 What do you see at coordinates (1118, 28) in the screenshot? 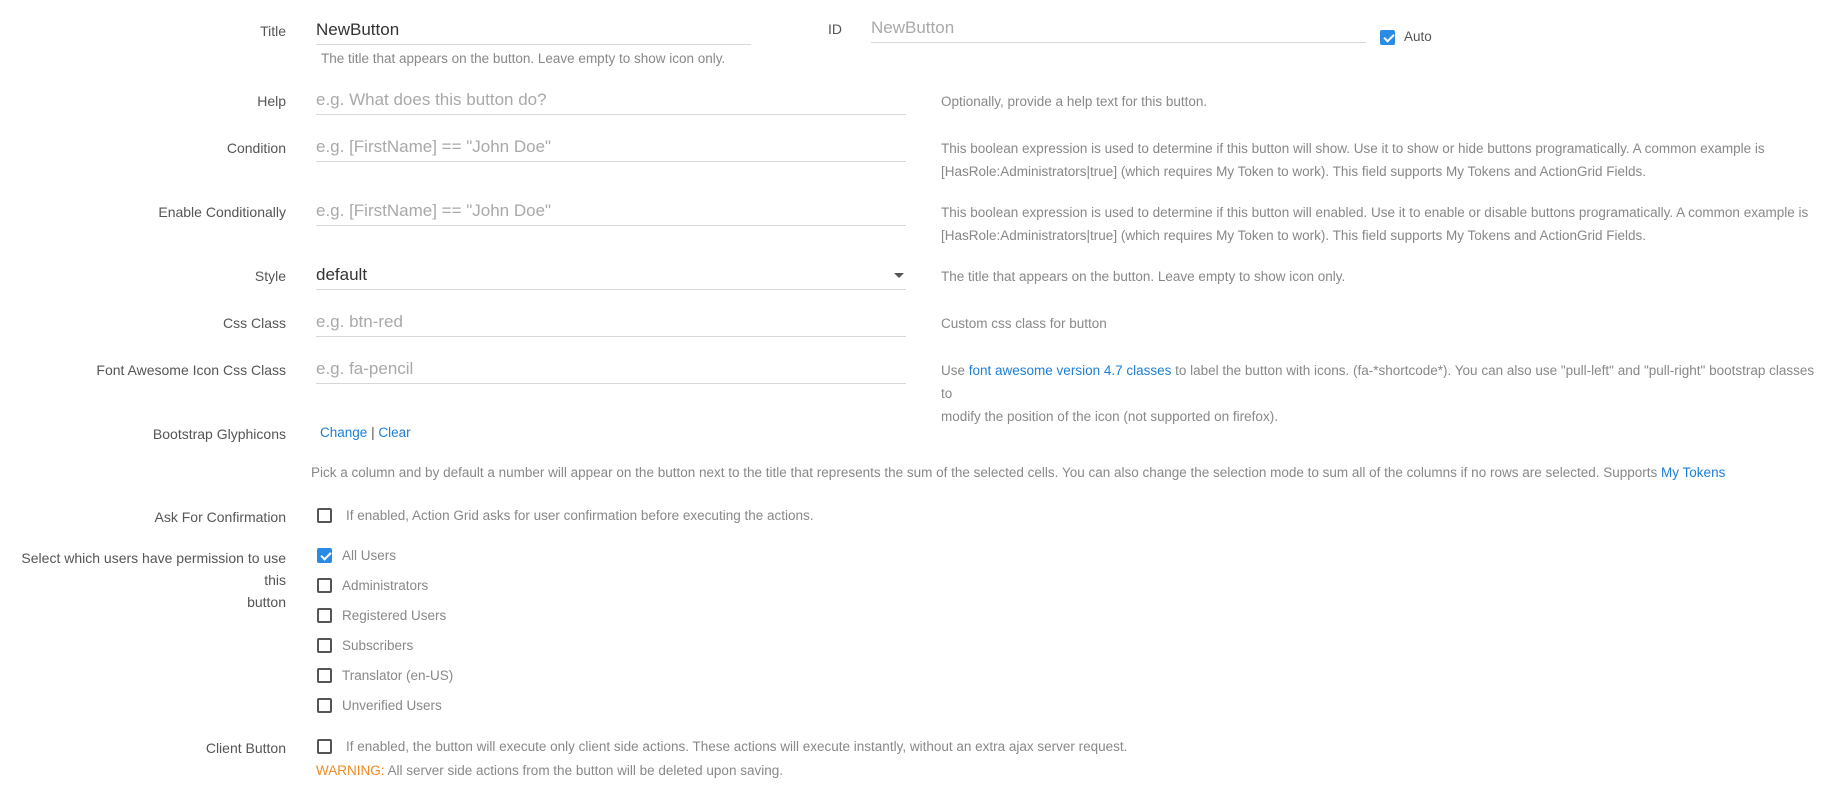
I see `id-input: NewButton` at bounding box center [1118, 28].